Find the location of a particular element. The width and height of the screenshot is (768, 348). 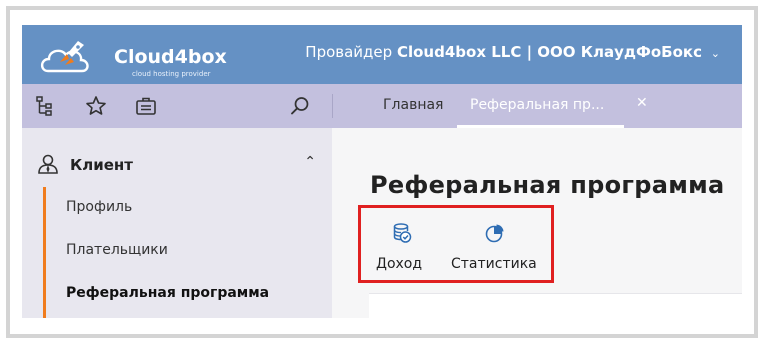

logo-name: Cloud4box is located at coordinates (170, 57).